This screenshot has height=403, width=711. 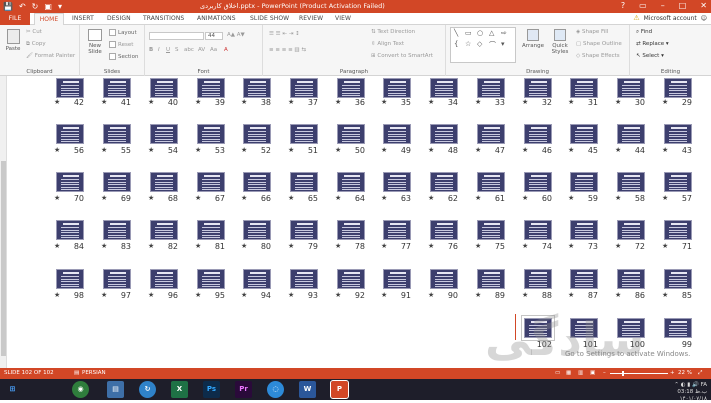 I want to click on cut-button: ✂ Cut, so click(x=34, y=32).